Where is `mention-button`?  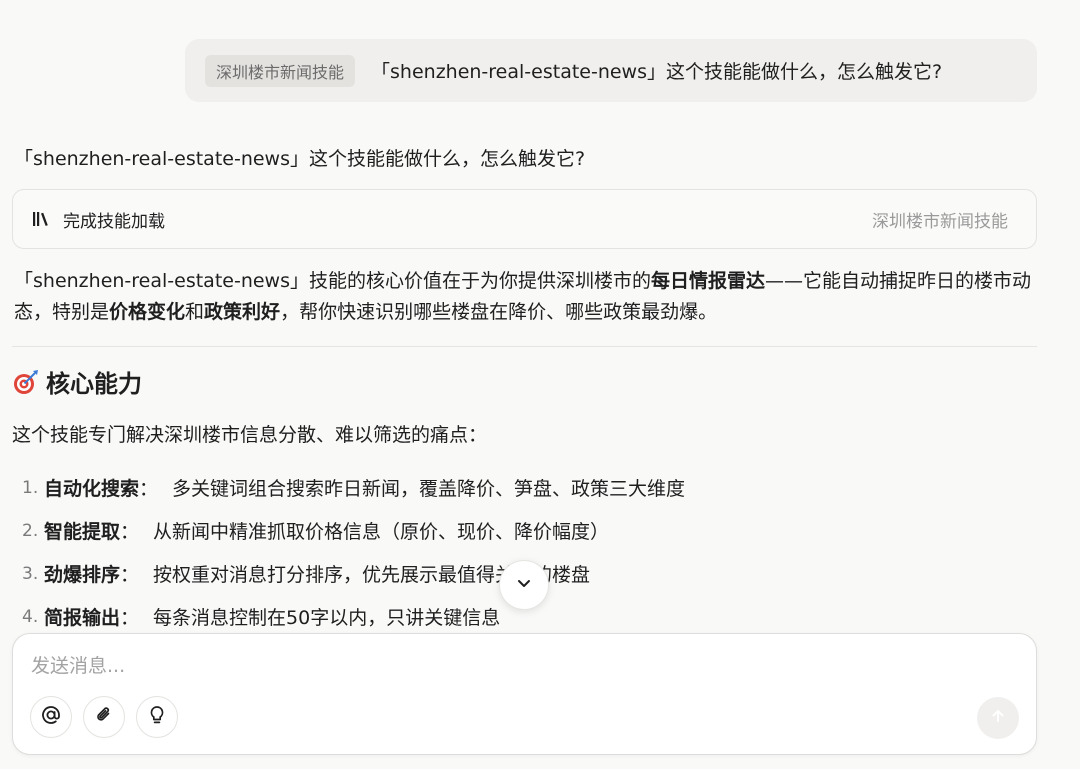
mention-button is located at coordinates (51, 717).